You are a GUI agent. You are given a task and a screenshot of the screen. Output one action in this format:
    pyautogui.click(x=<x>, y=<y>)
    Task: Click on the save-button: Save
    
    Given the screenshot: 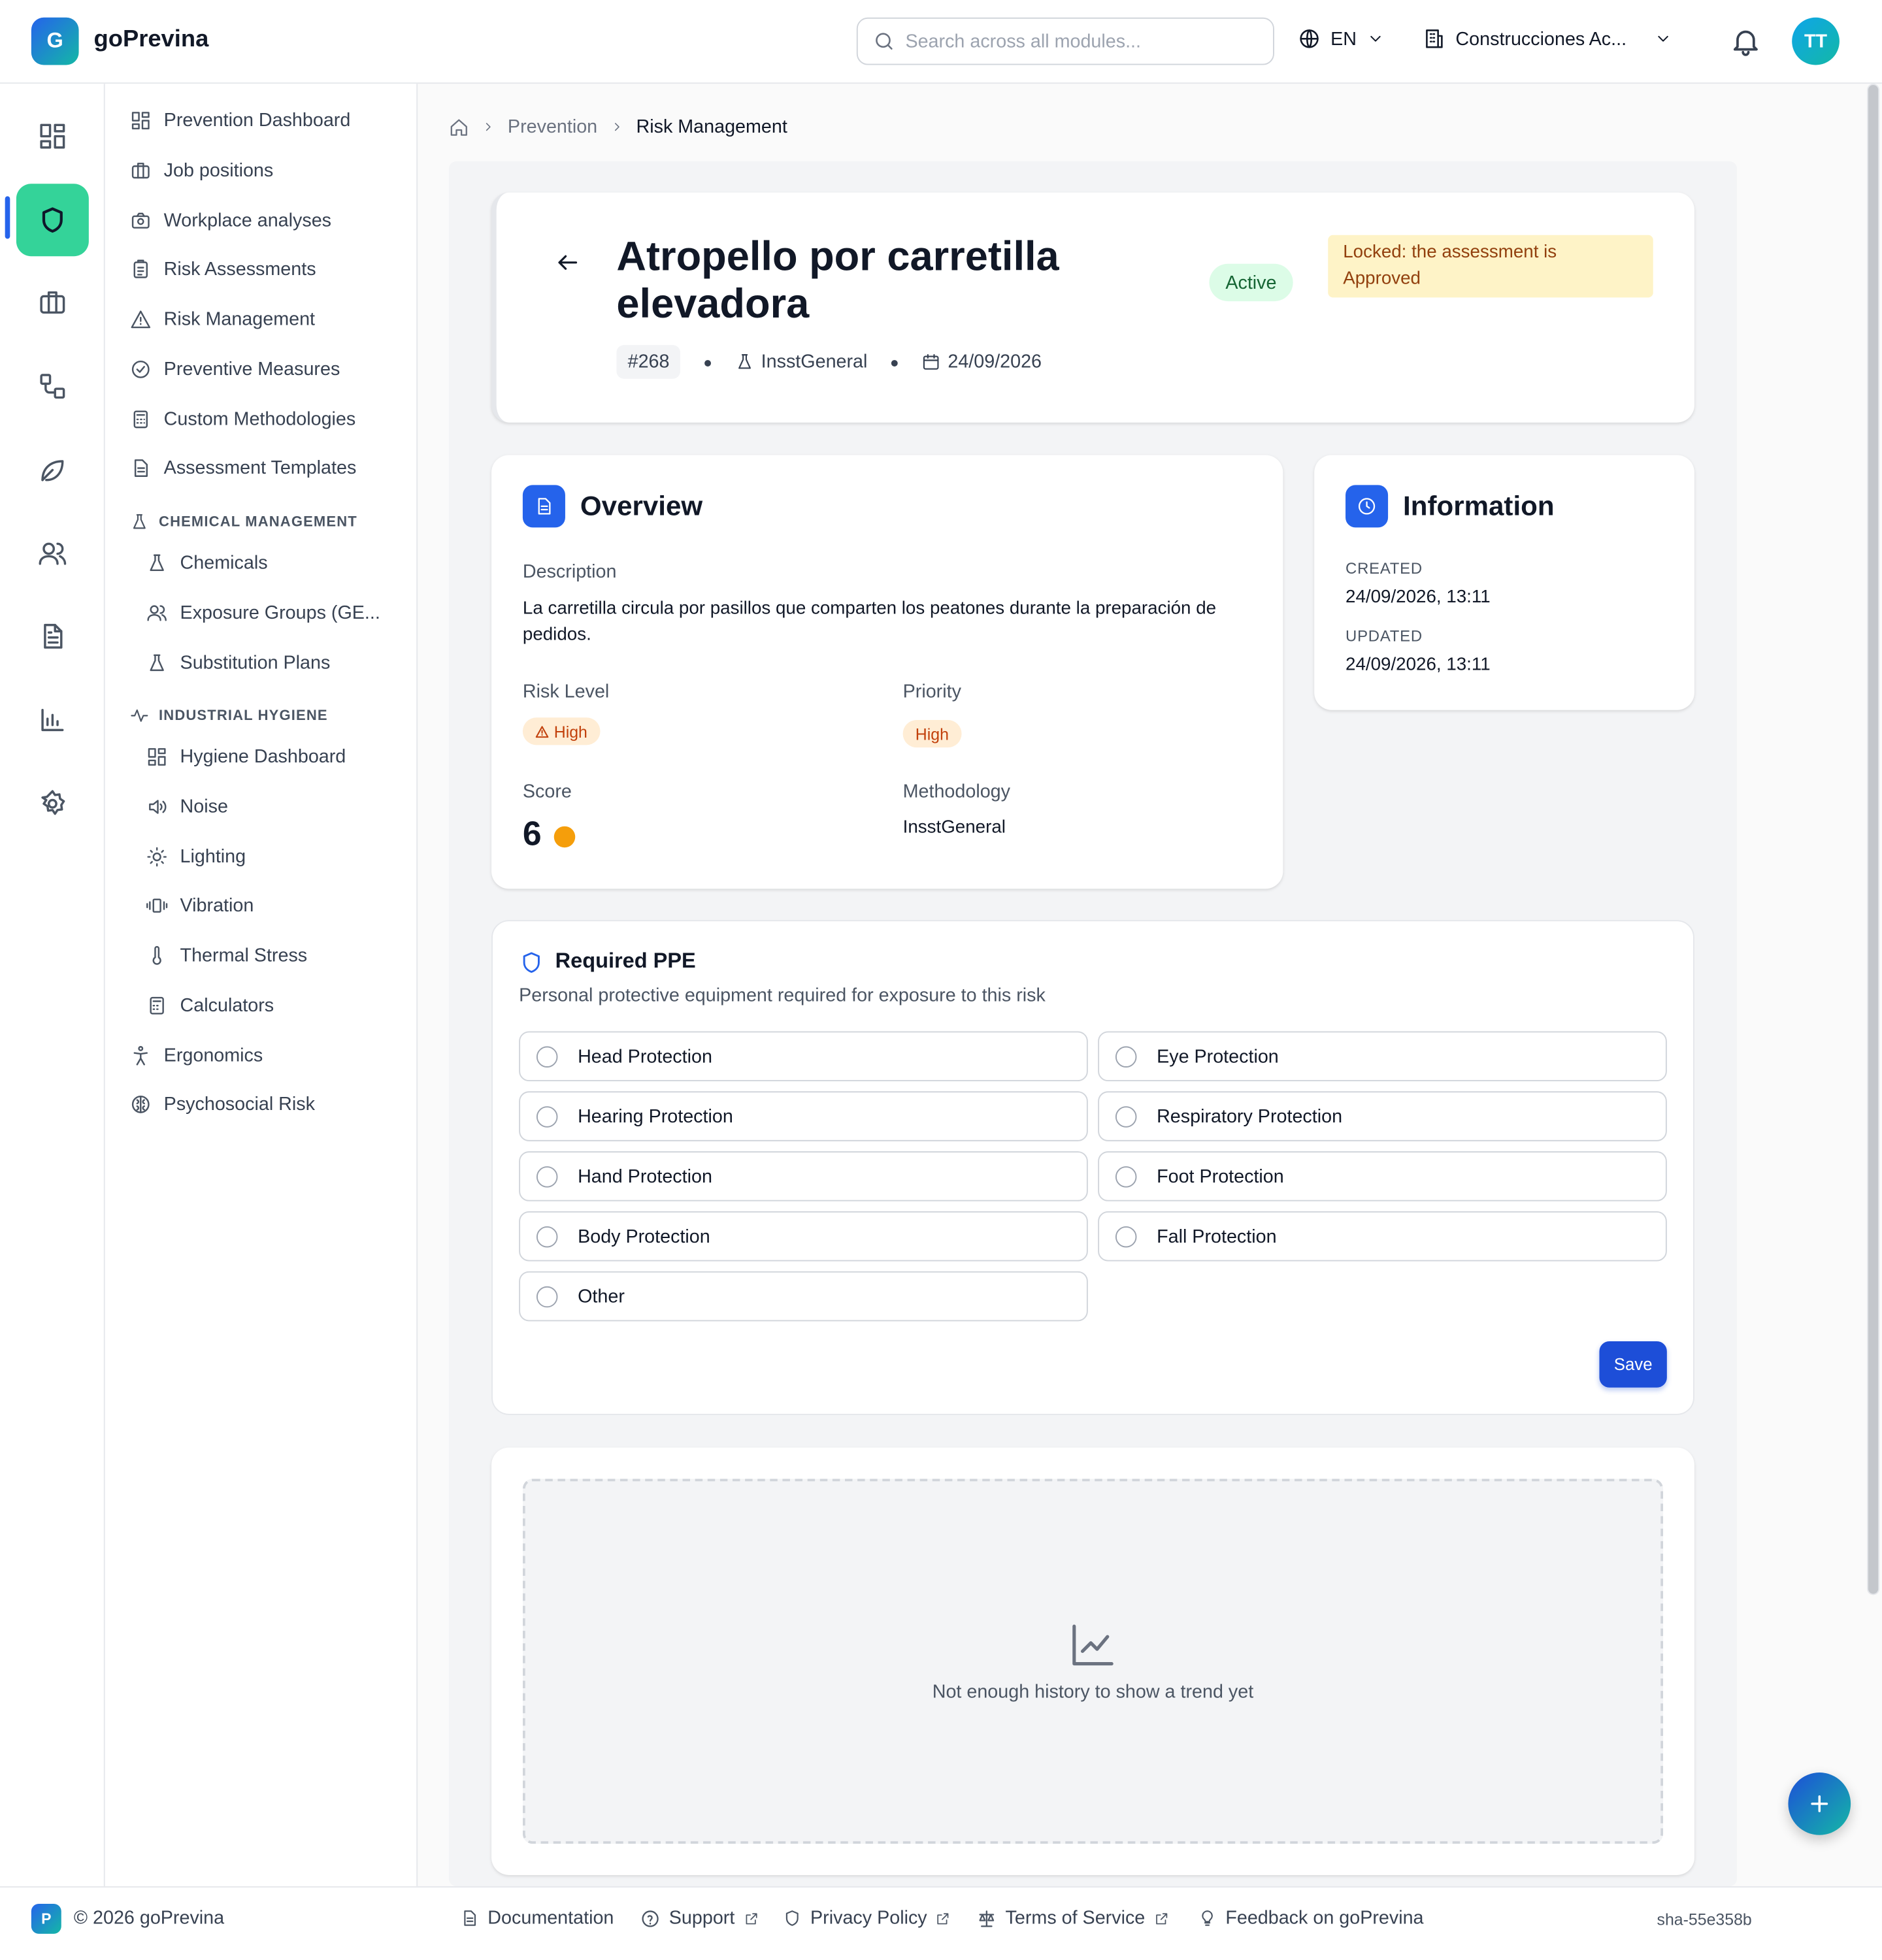 What is the action you would take?
    pyautogui.click(x=1633, y=1364)
    